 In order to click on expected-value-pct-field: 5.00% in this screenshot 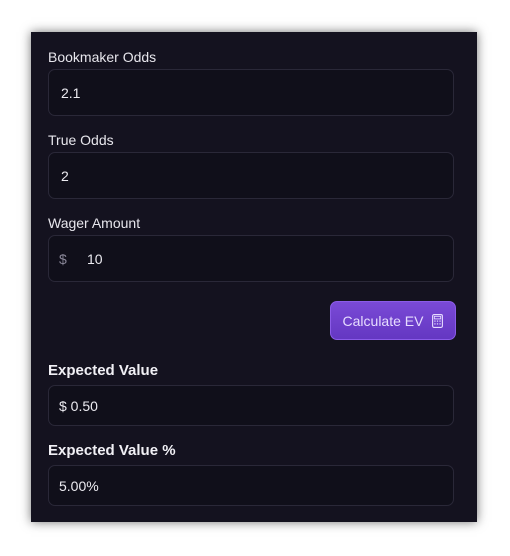, I will do `click(251, 485)`.